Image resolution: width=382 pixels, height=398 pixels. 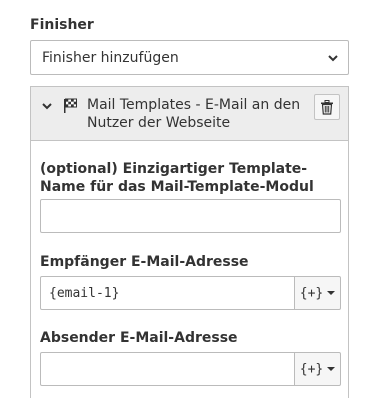 I want to click on sender-email-label: Absender E-Mail-Adresse, so click(x=139, y=338).